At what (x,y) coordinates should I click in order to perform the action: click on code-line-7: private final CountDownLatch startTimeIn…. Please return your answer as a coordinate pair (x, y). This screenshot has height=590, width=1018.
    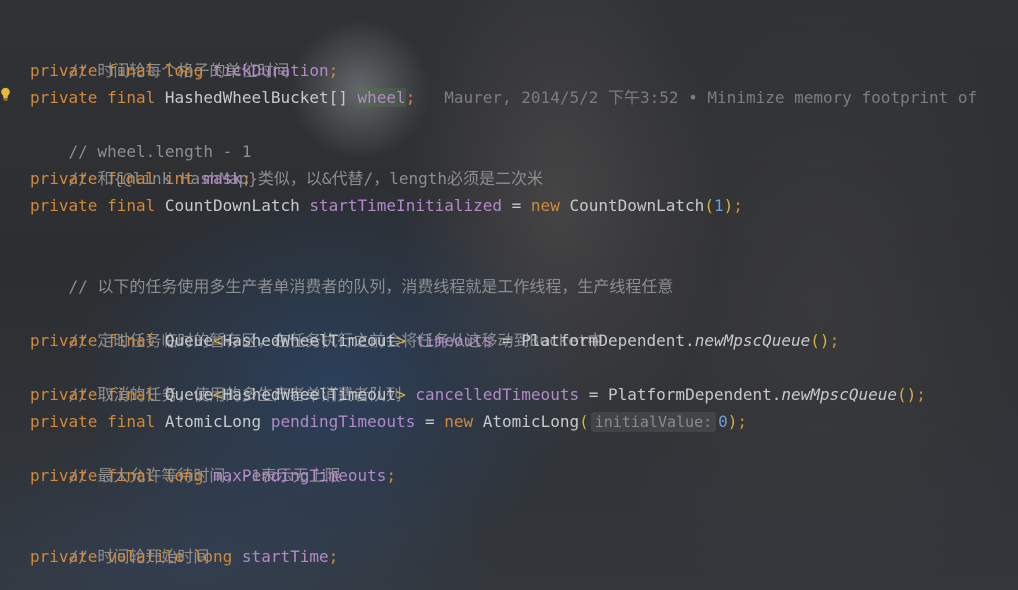
    Looking at the image, I should click on (386, 205).